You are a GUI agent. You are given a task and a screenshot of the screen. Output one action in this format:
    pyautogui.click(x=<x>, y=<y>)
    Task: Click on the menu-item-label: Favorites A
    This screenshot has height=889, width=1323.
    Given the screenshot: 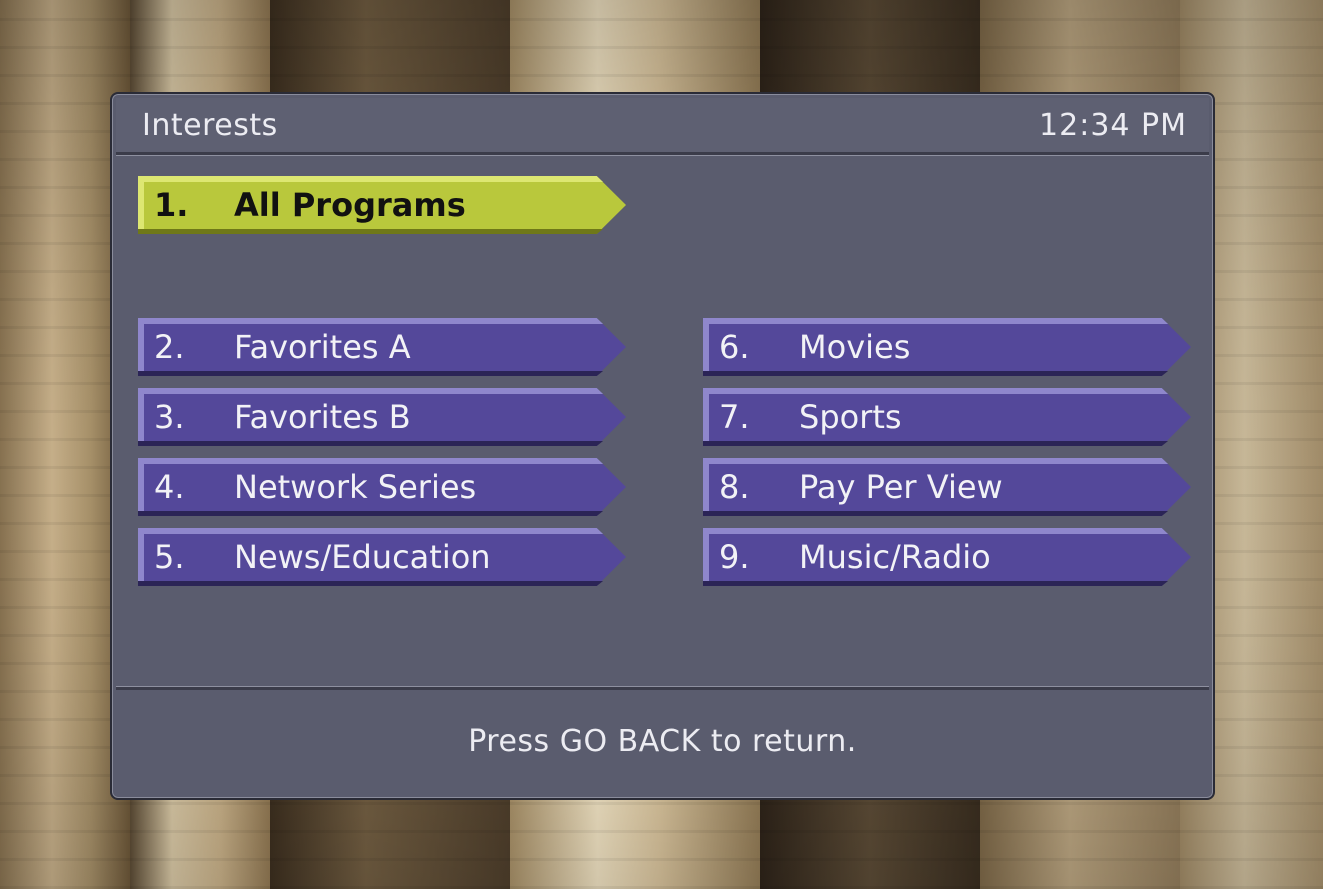 What is the action you would take?
    pyautogui.click(x=322, y=347)
    